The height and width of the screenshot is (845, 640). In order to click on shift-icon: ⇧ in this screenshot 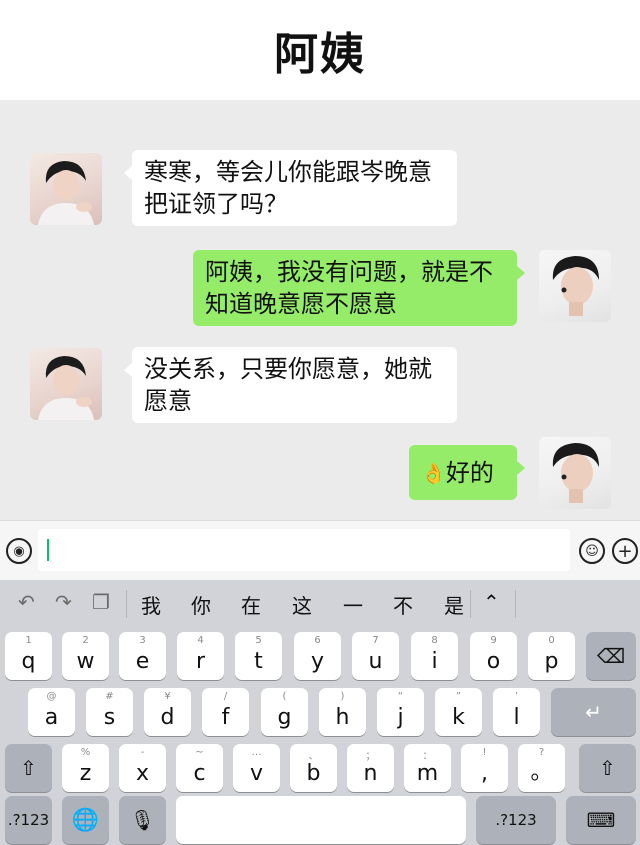, I will do `click(607, 768)`.